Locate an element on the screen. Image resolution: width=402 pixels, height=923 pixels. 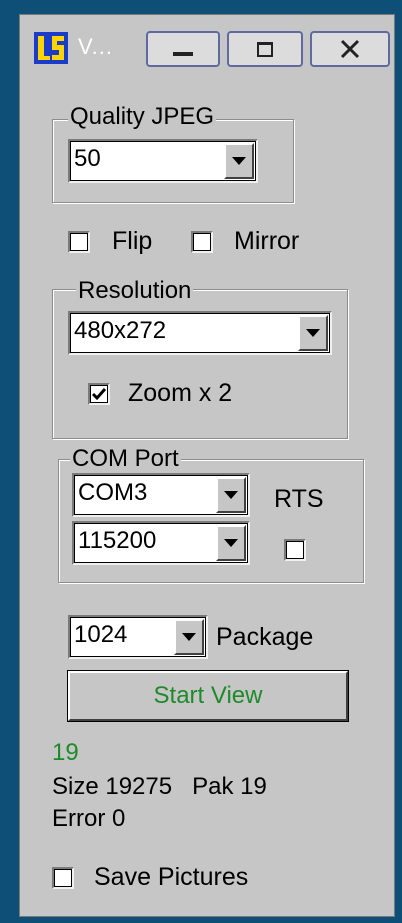
resolution-dropdown-button is located at coordinates (313, 333).